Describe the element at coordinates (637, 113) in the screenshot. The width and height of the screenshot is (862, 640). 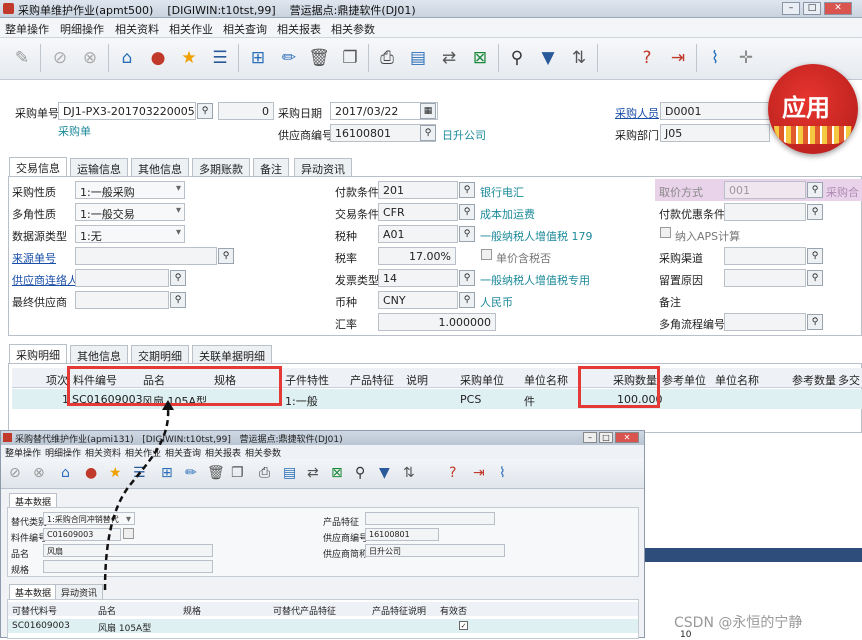
I see `buyer-label: 采购人员` at that location.